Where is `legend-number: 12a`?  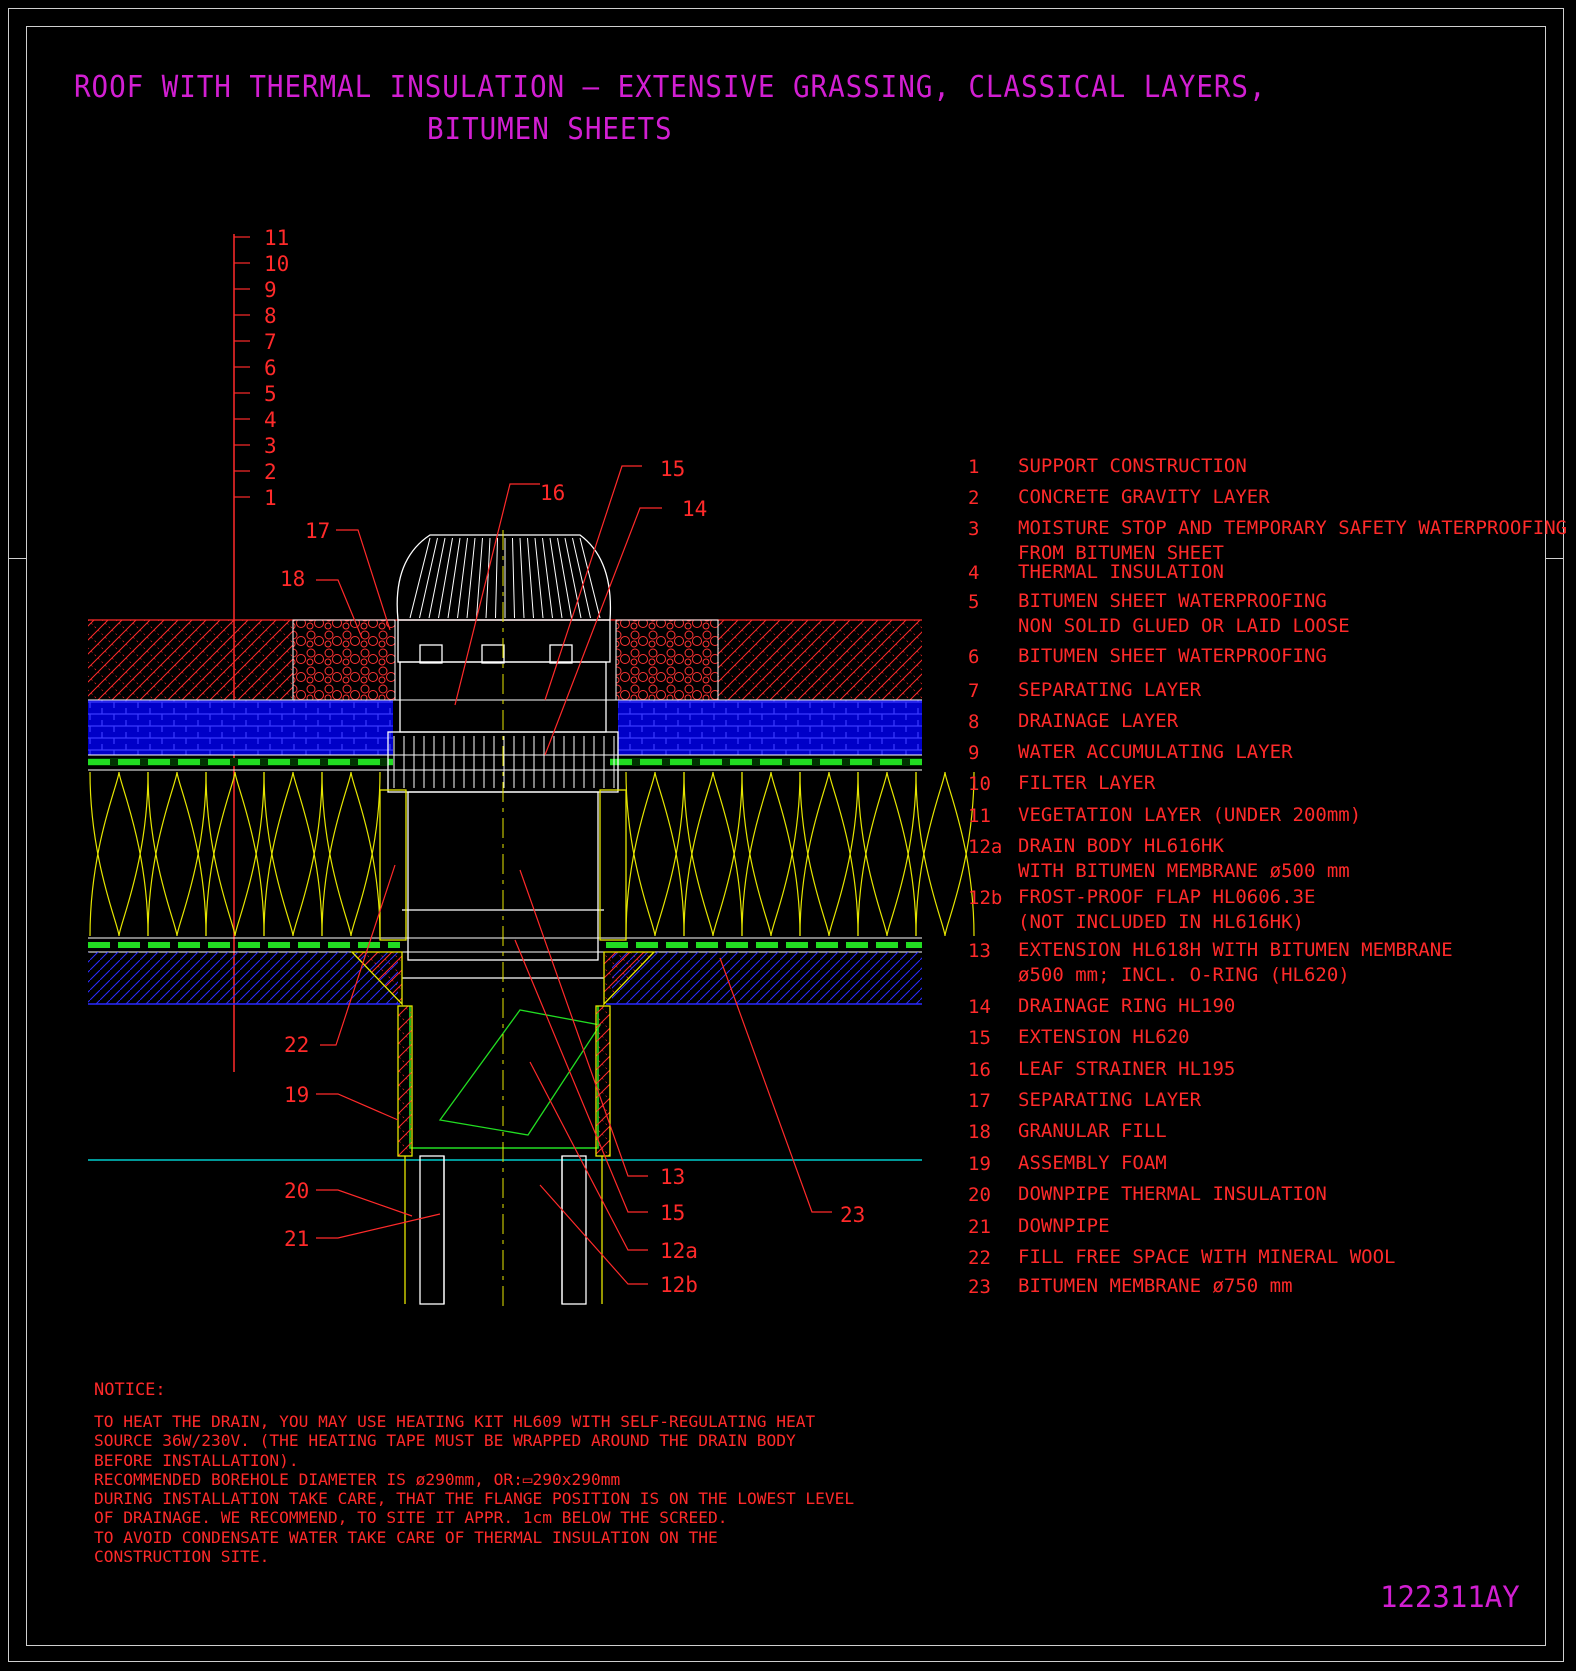
legend-number: 12a is located at coordinates (985, 847).